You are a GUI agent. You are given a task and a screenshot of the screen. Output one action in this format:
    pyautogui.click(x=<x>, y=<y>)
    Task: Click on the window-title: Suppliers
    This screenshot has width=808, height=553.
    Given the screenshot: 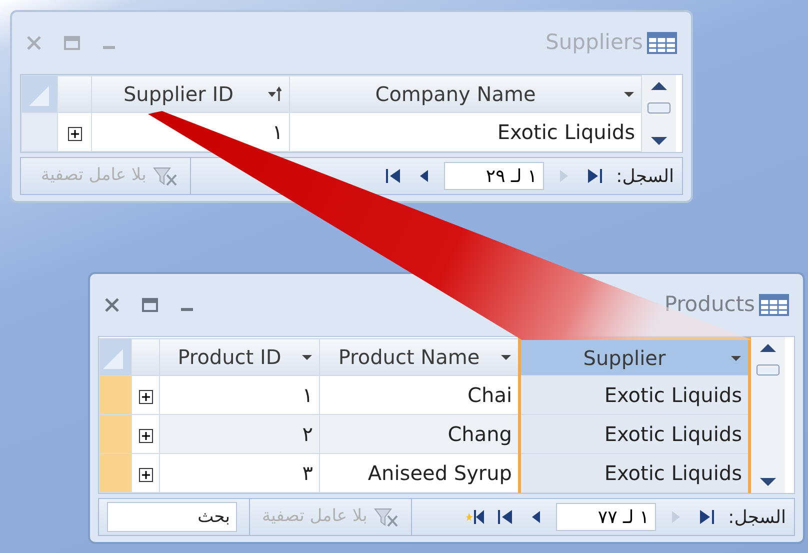 What is the action you would take?
    pyautogui.click(x=594, y=42)
    